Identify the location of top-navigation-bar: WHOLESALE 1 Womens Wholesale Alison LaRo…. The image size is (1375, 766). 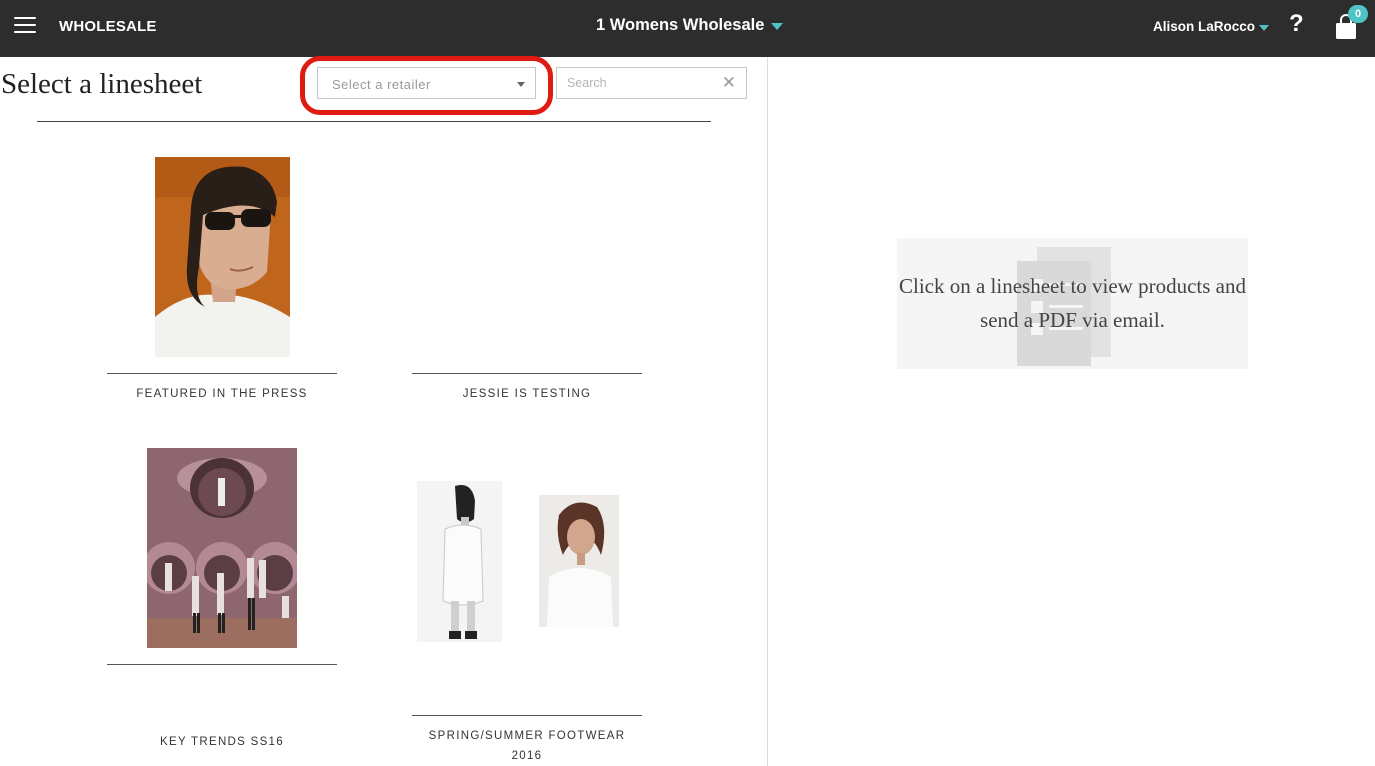
(687, 28).